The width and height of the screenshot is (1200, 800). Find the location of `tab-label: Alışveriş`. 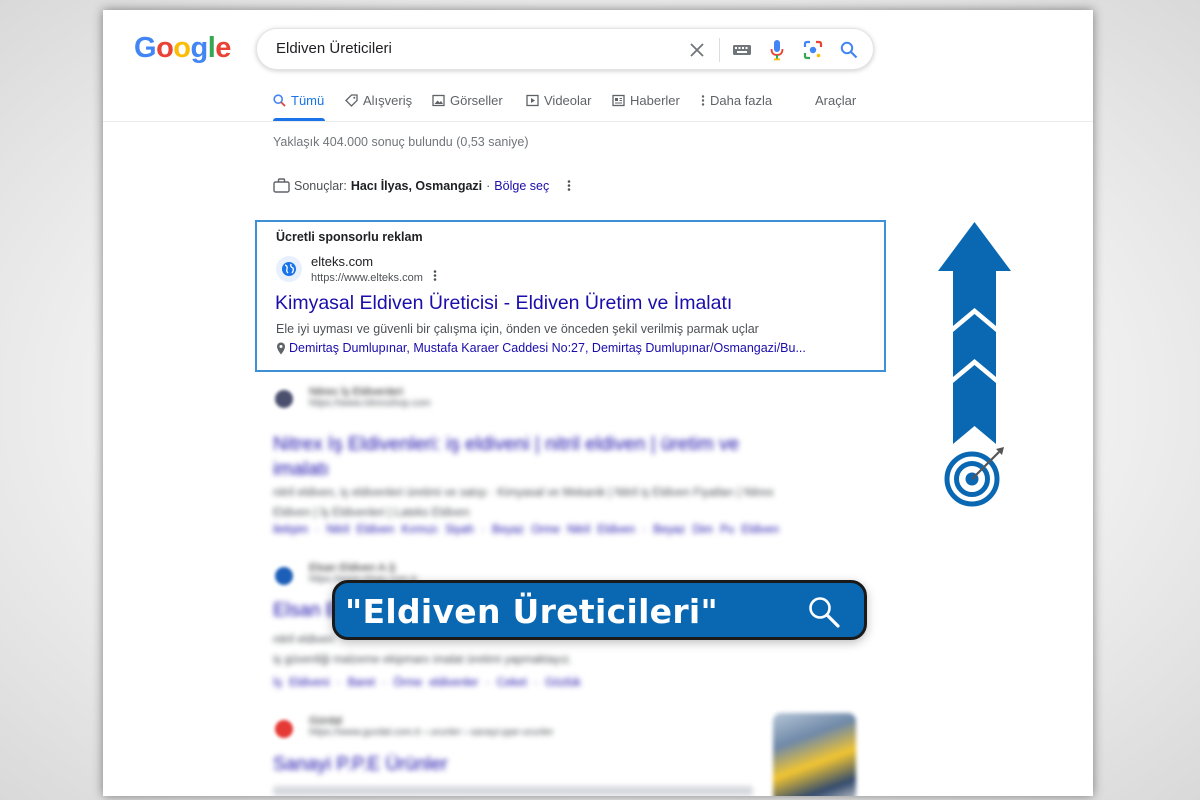

tab-label: Alışveriş is located at coordinates (388, 100).